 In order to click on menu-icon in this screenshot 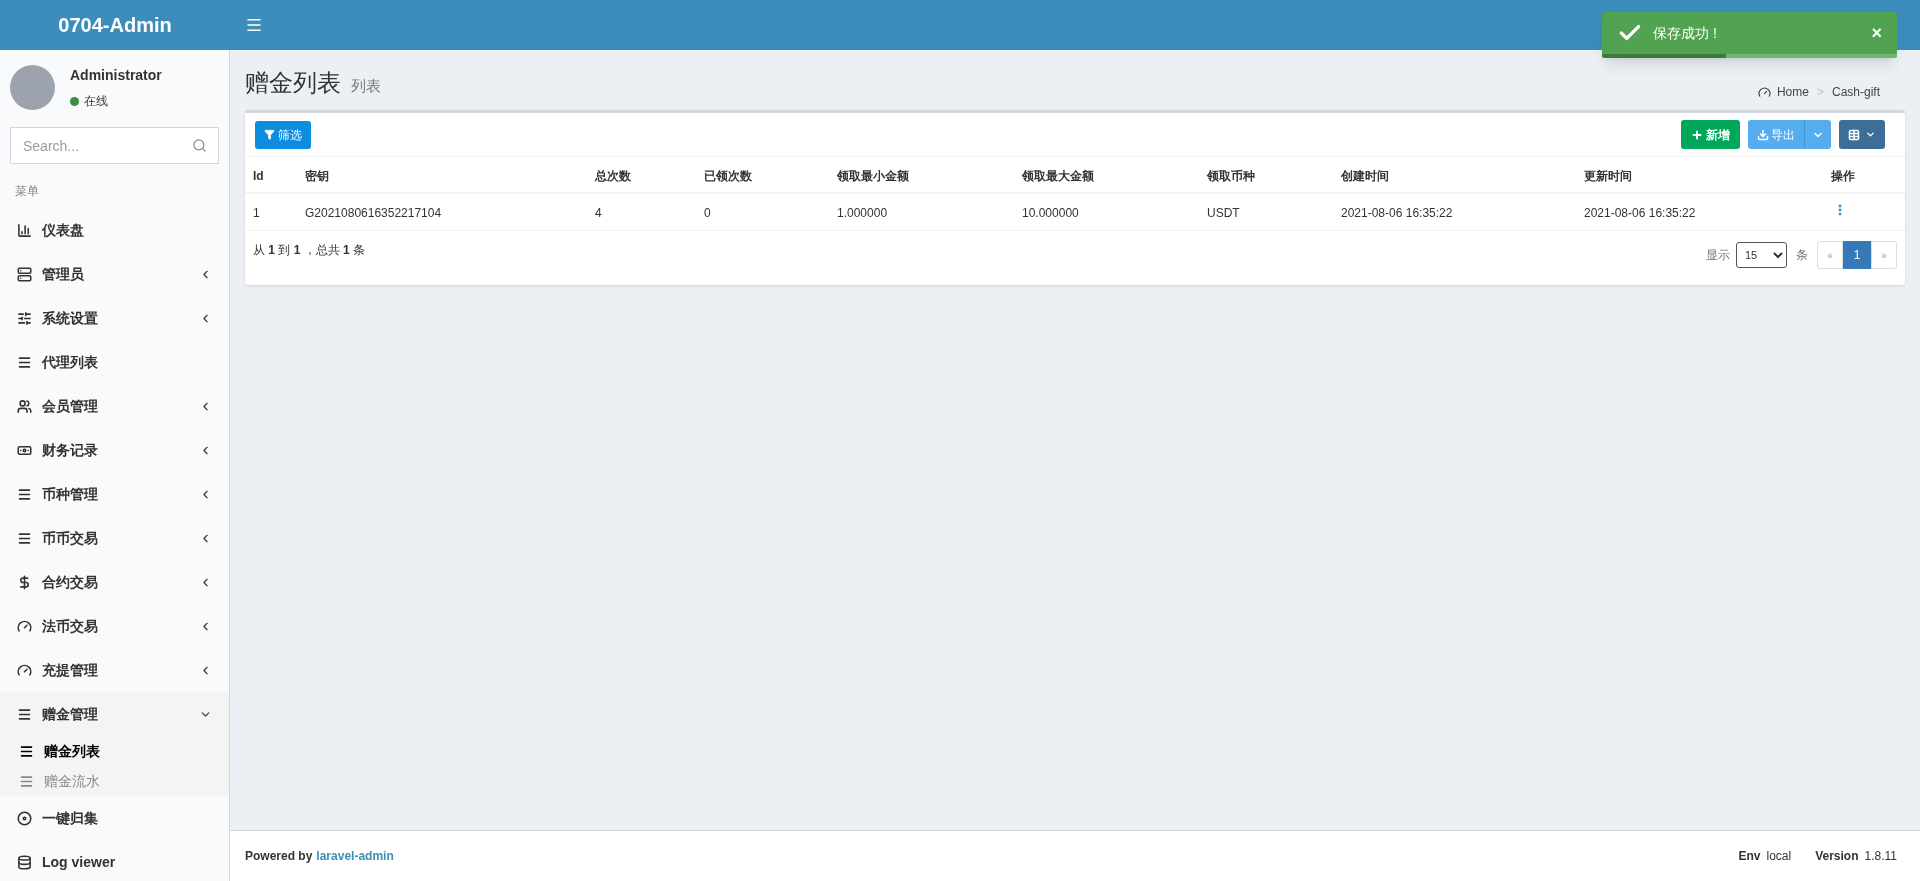, I will do `click(254, 25)`.